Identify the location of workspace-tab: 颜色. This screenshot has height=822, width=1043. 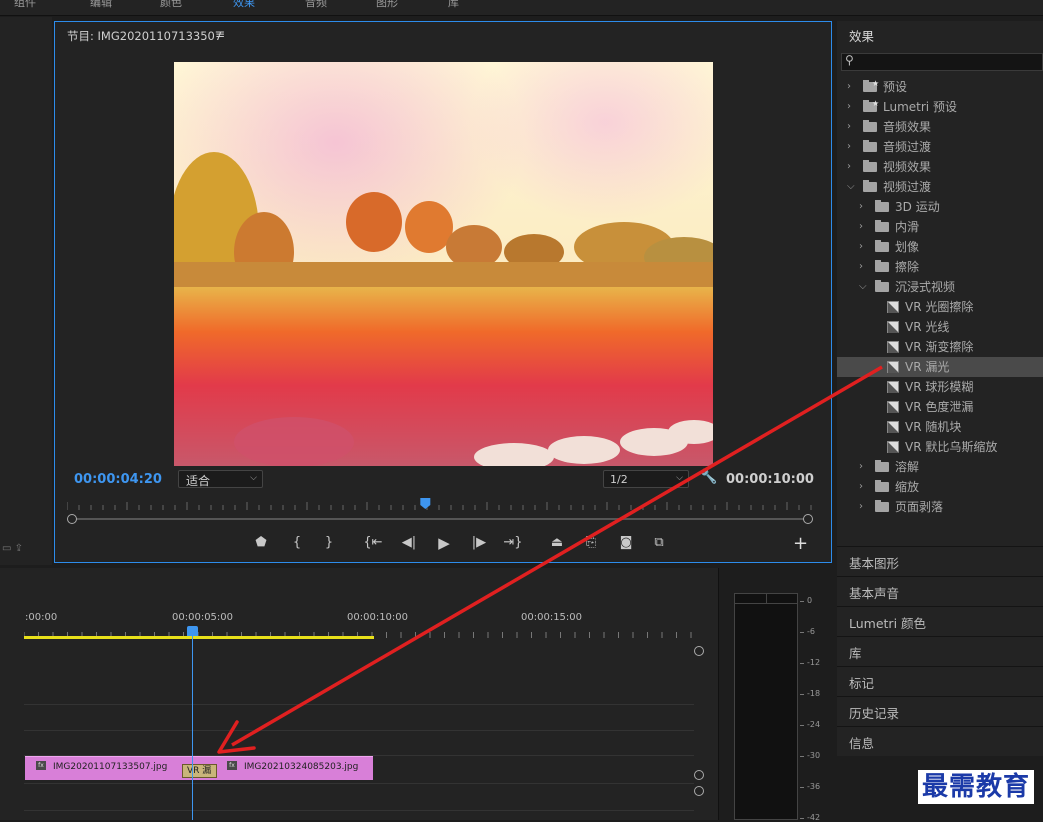
(171, 5).